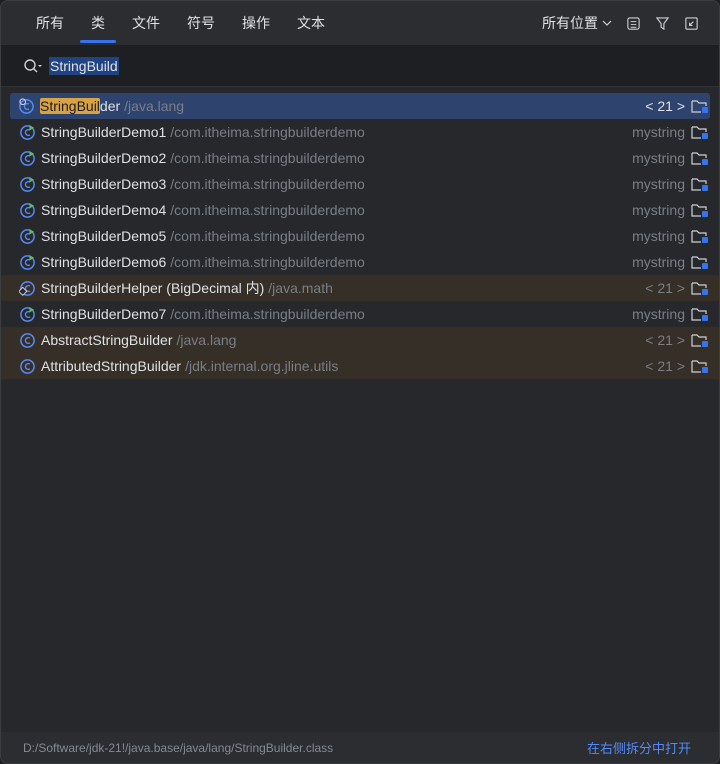  Describe the element at coordinates (84, 65) in the screenshot. I see `search-input: StringBuild` at that location.